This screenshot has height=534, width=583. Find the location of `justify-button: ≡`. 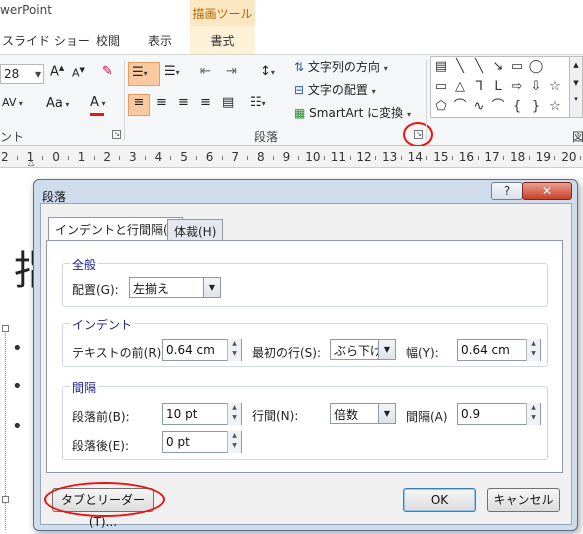

justify-button: ≡ is located at coordinates (205, 102).